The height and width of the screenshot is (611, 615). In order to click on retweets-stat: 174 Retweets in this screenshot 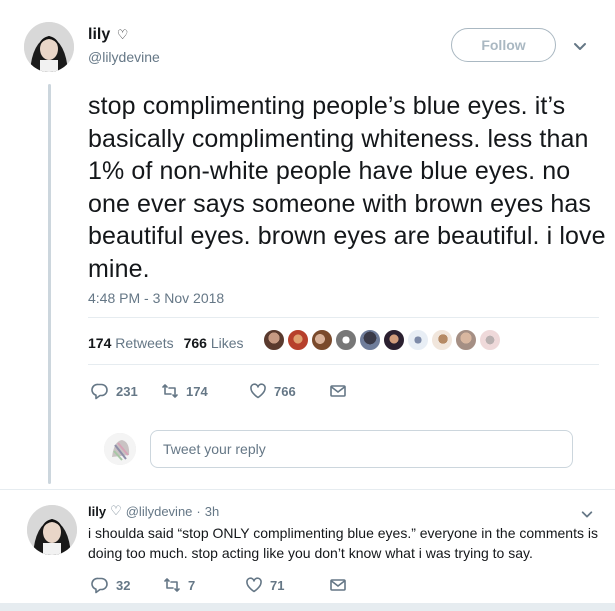, I will do `click(131, 343)`.